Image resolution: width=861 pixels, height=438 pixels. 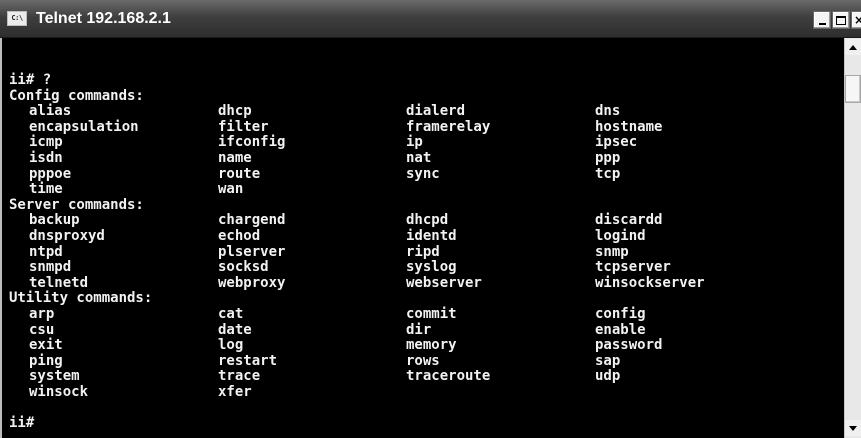 What do you see at coordinates (235, 329) in the screenshot?
I see `command-name: date` at bounding box center [235, 329].